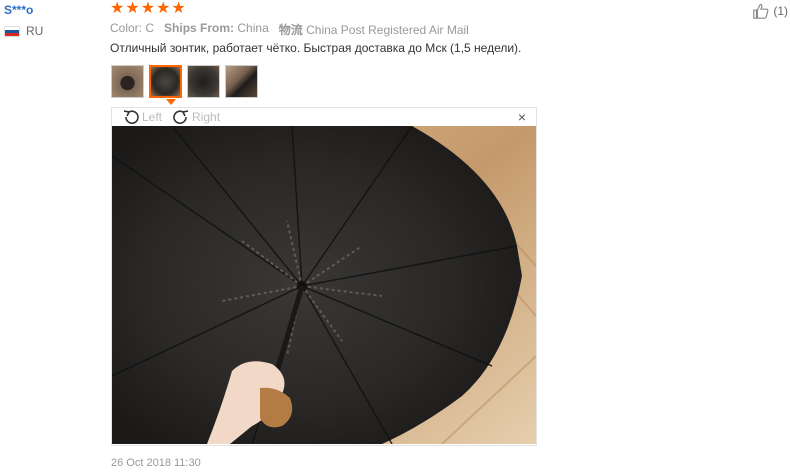  I want to click on logistics-value: China Post Registered Air Mail, so click(387, 30).